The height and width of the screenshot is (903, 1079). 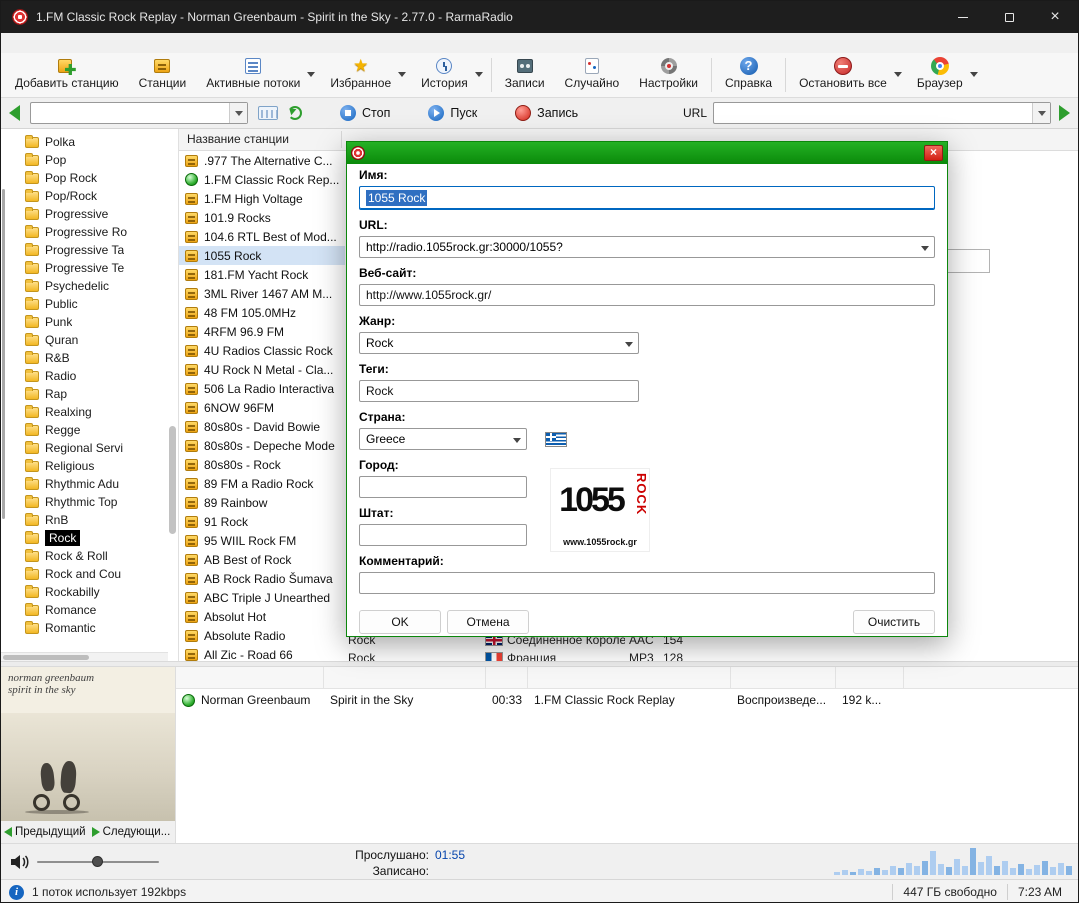 What do you see at coordinates (89, 268) in the screenshot?
I see `genre-tree-item: Progressive Te` at bounding box center [89, 268].